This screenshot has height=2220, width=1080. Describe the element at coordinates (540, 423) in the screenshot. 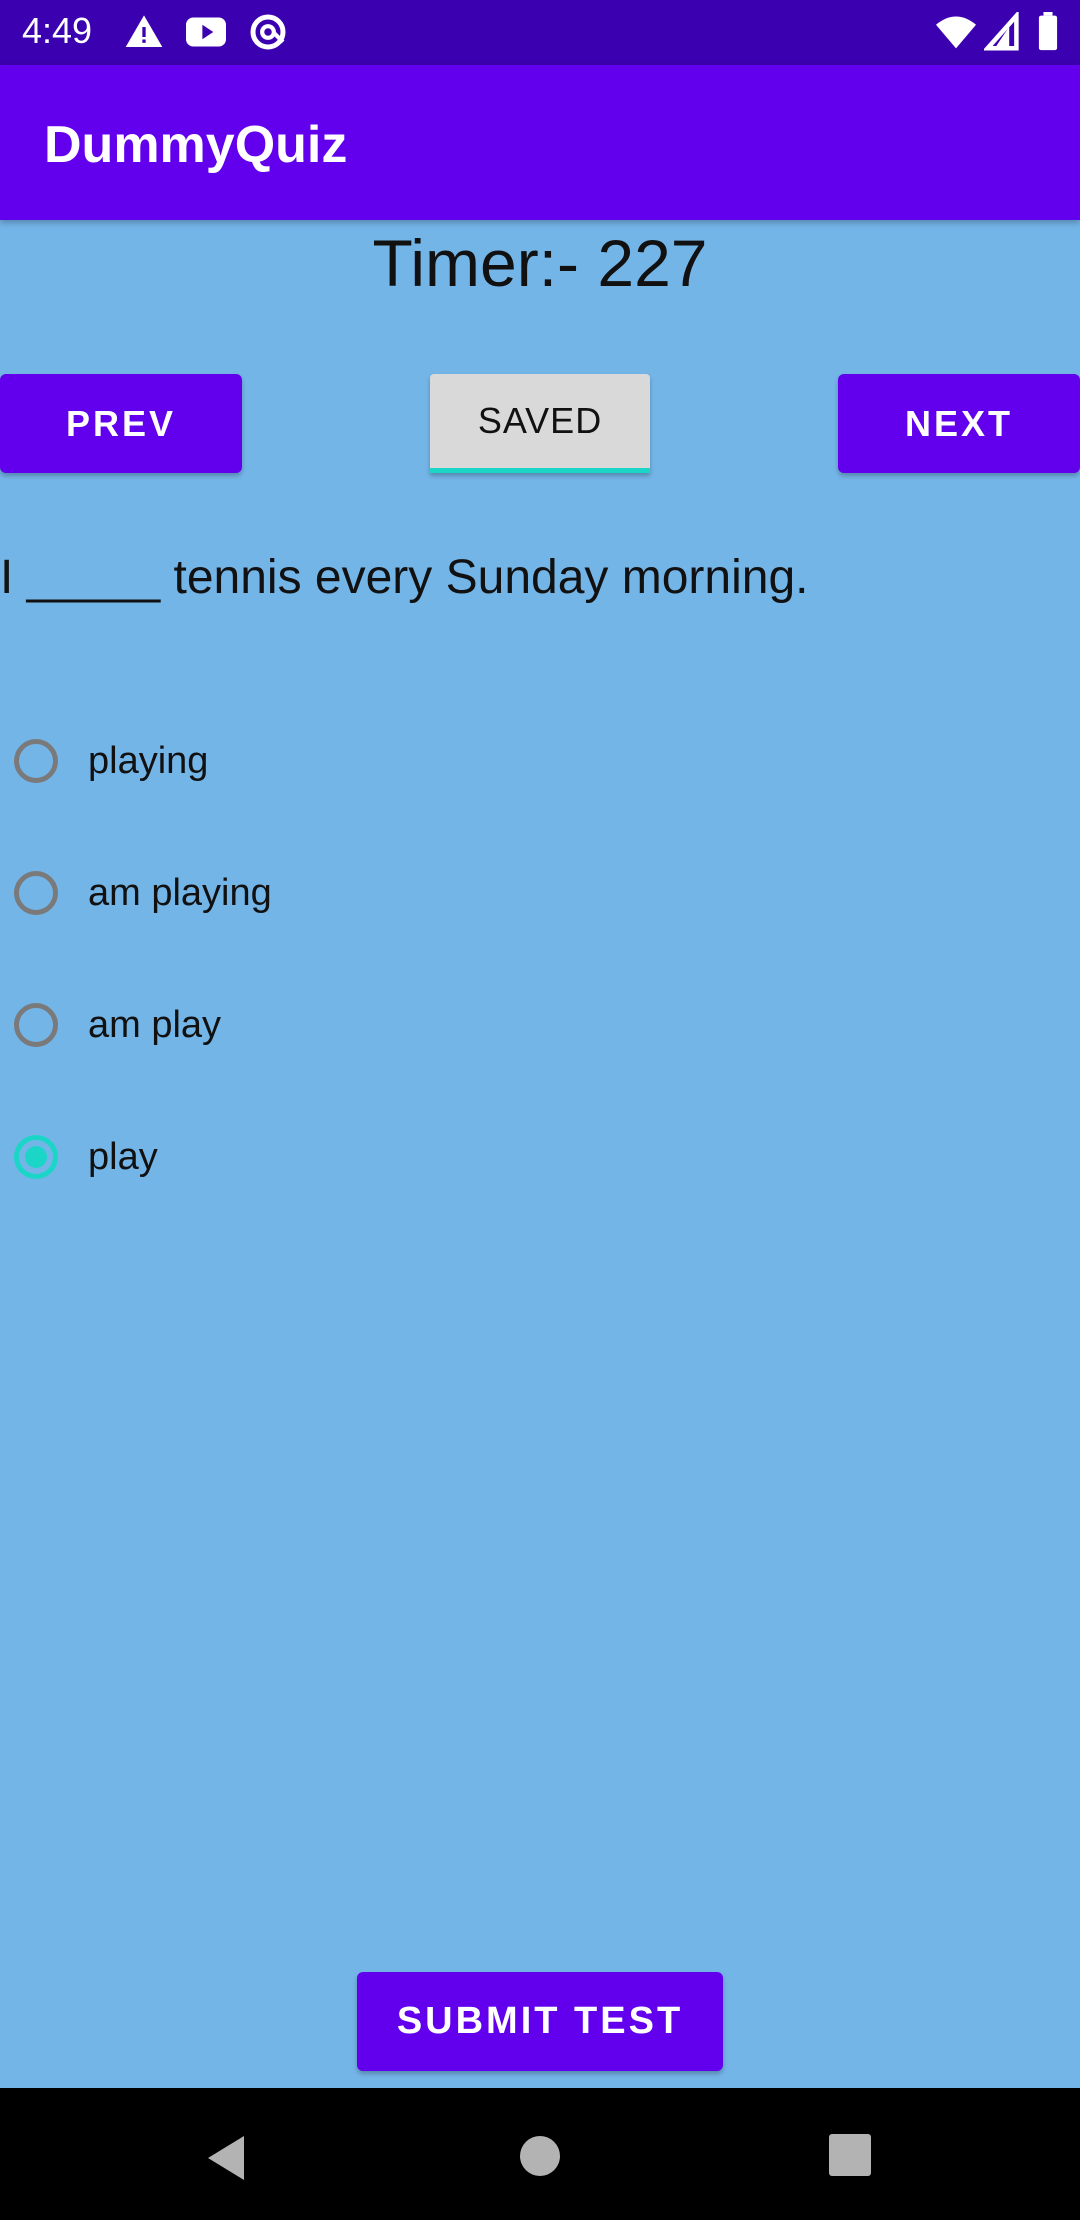

I see `saved-button: SAVED` at that location.